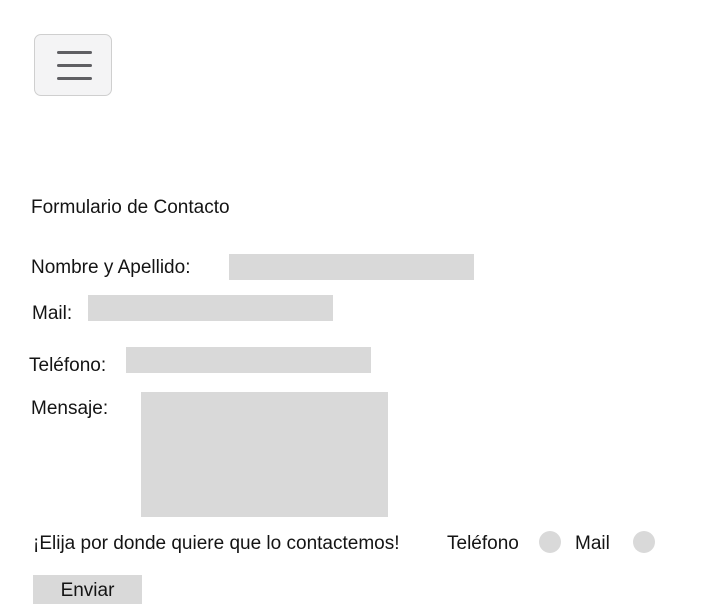 This screenshot has height=604, width=728. What do you see at coordinates (483, 543) in the screenshot?
I see `radio-label-telefono: Teléfono` at bounding box center [483, 543].